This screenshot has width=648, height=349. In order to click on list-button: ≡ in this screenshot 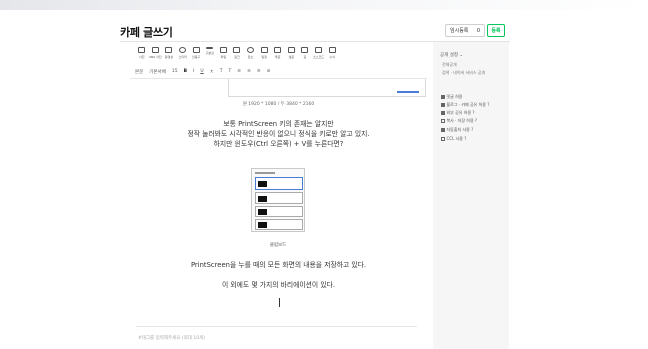, I will do `click(259, 71)`.